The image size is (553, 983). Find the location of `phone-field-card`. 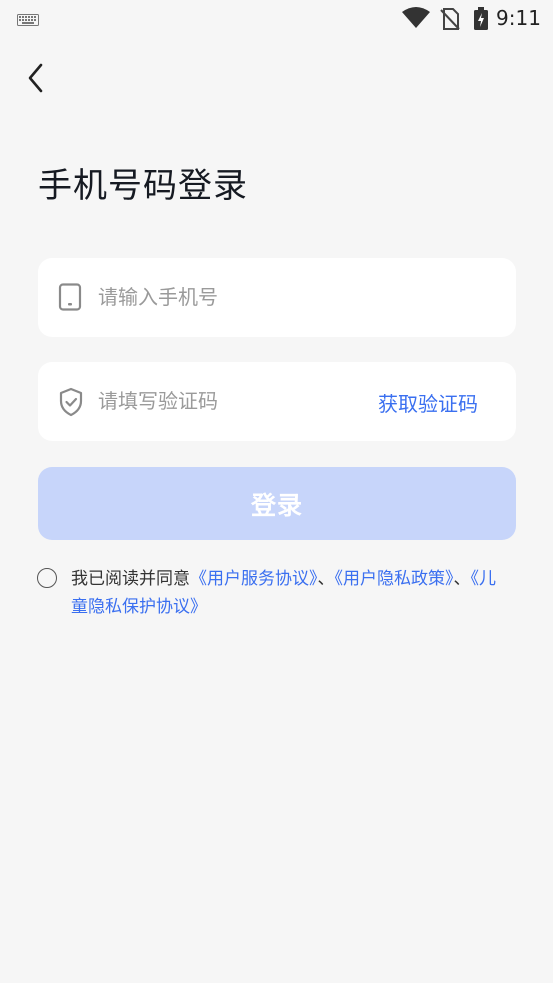

phone-field-card is located at coordinates (277, 297).